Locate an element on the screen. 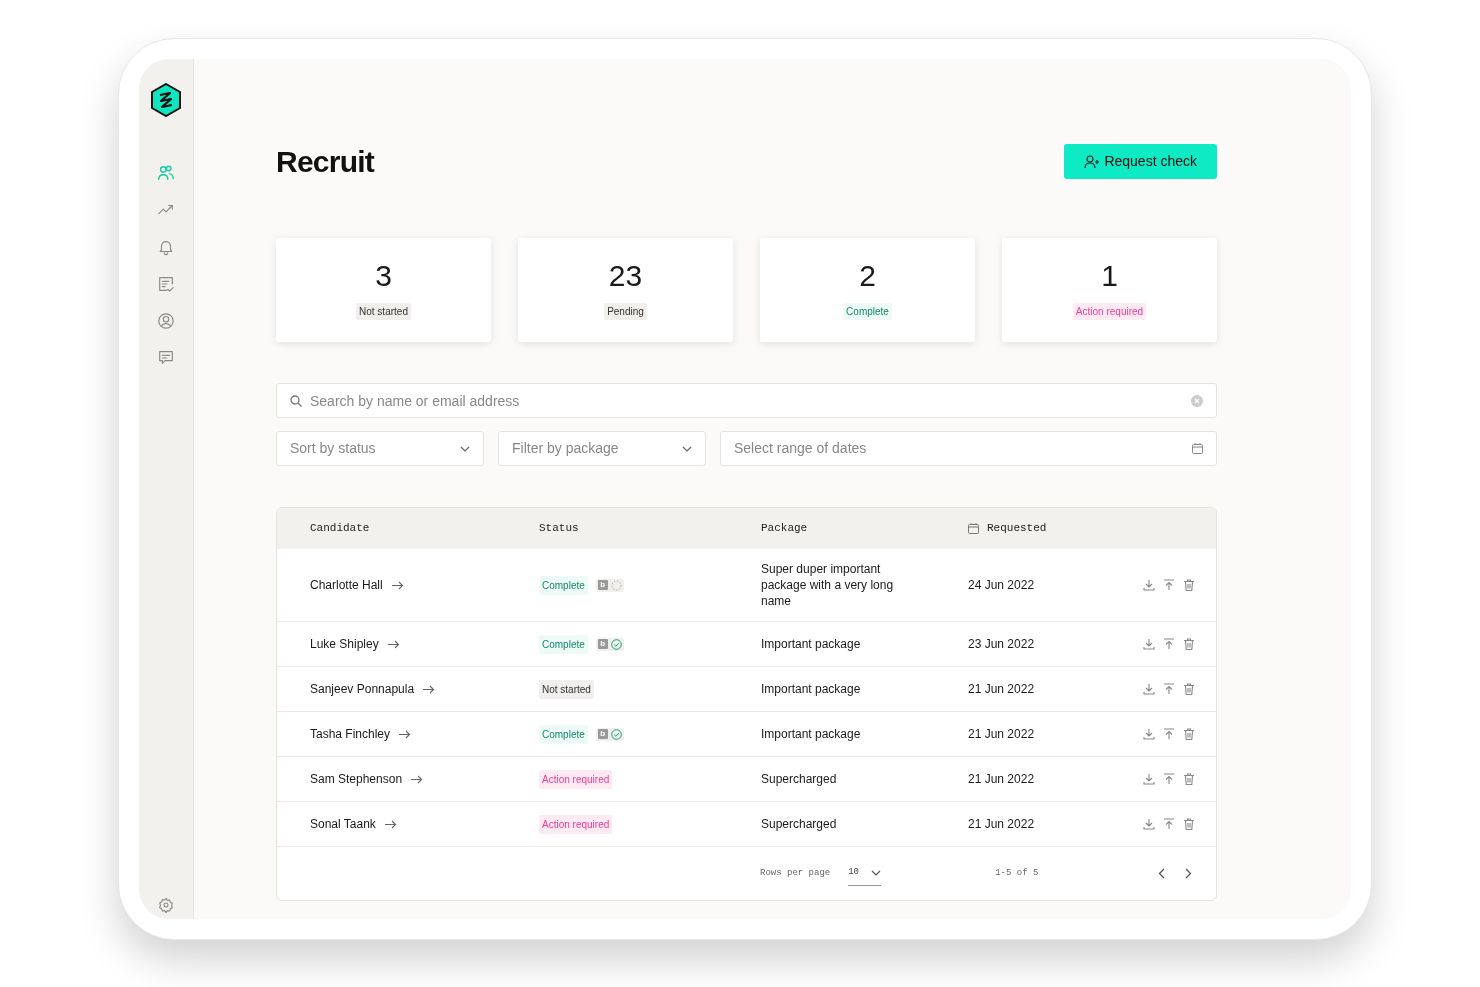 This screenshot has height=987, width=1480. checklist-icon is located at coordinates (166, 284).